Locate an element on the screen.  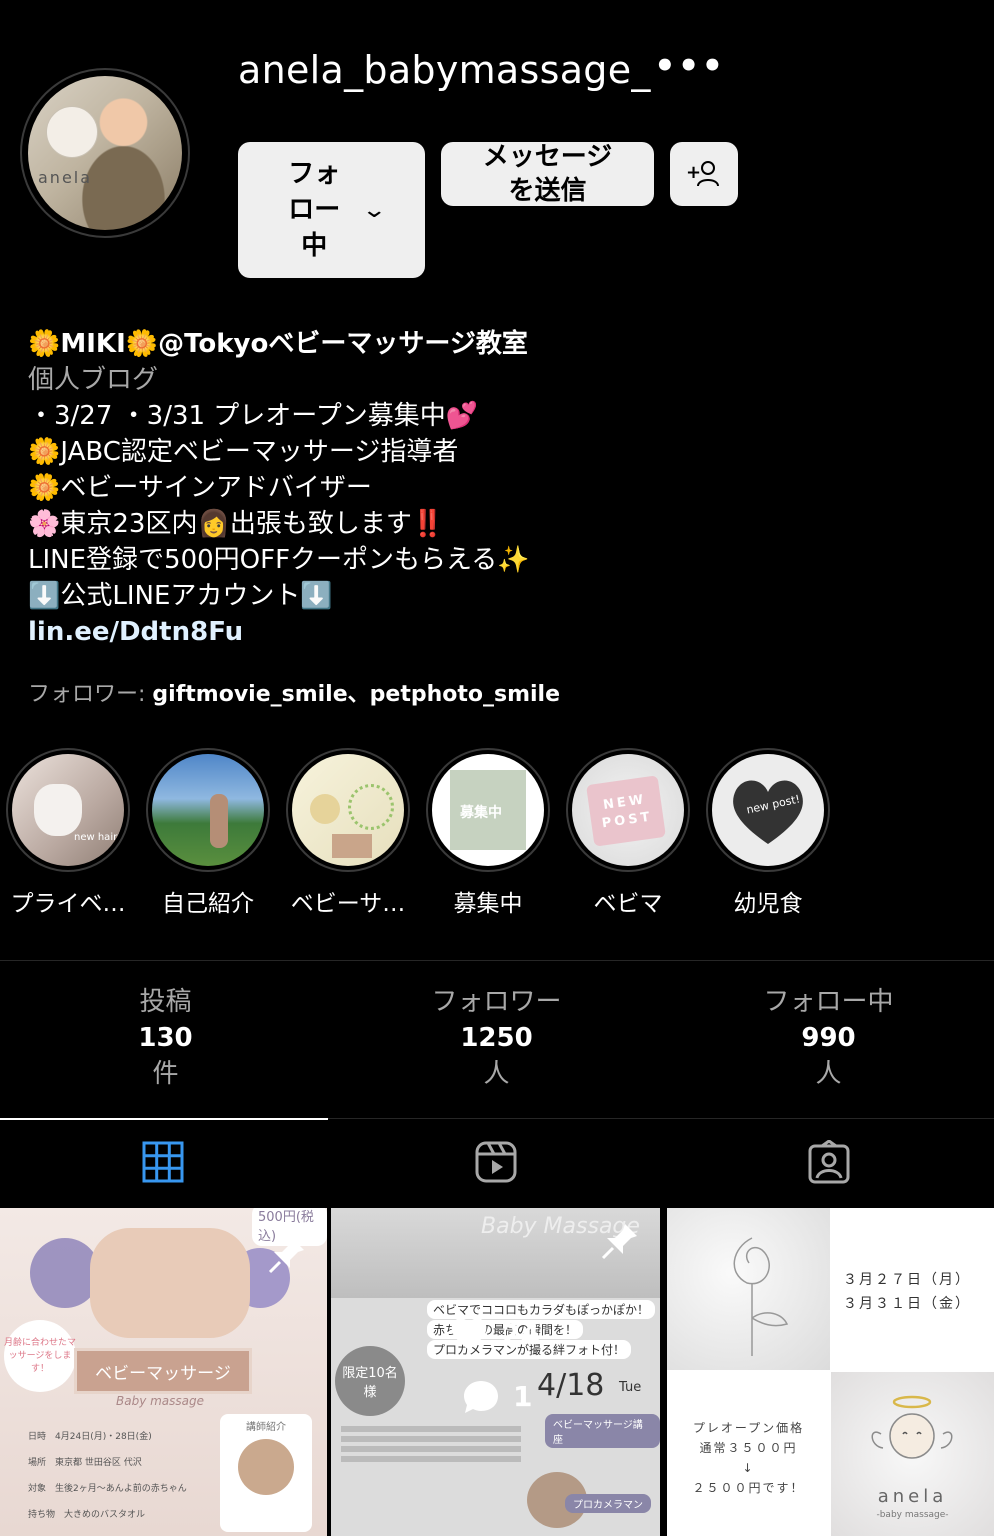
post-title: ベビーマッサージ is located at coordinates (163, 1371).